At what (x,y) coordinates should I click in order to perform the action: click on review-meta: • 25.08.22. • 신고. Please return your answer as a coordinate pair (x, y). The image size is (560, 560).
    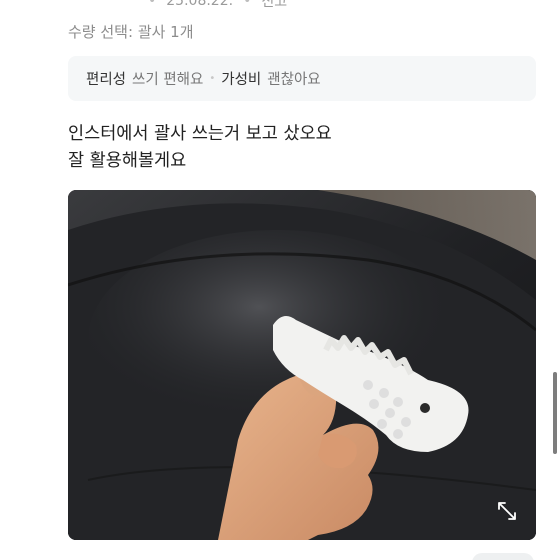
    Looking at the image, I should click on (217, 5).